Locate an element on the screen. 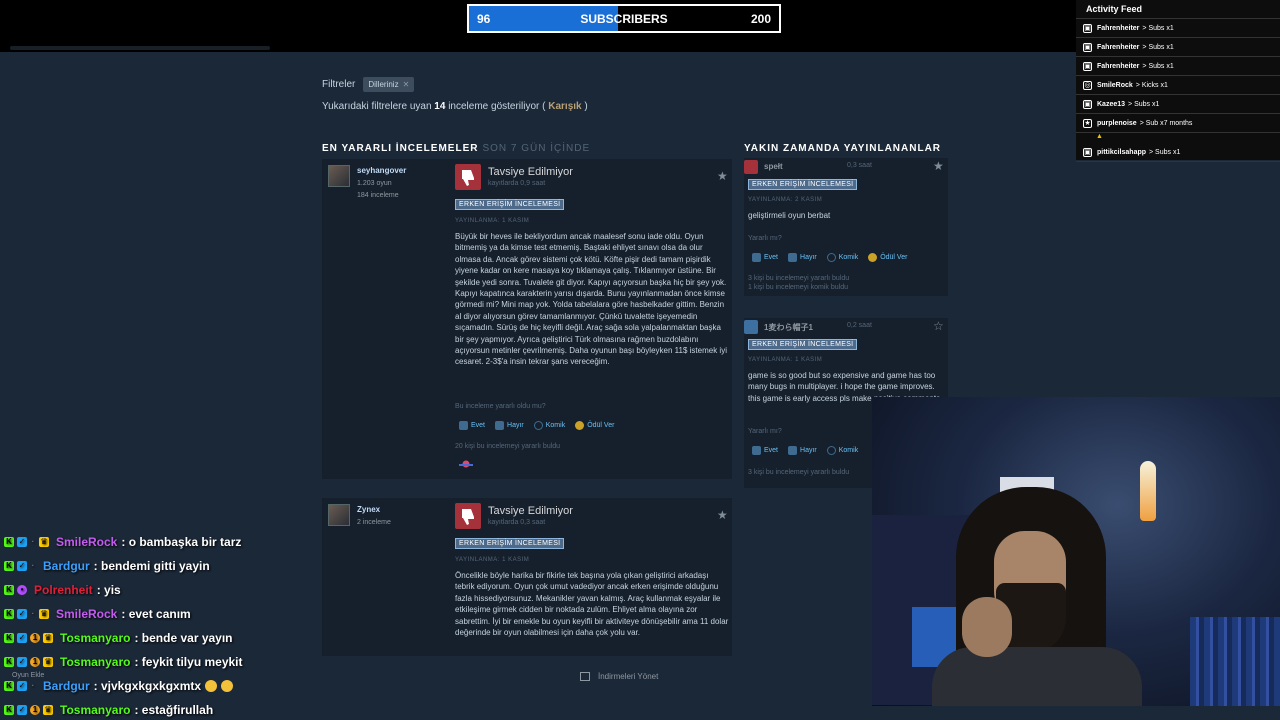  review-hours: 0,3 saat is located at coordinates (859, 165).